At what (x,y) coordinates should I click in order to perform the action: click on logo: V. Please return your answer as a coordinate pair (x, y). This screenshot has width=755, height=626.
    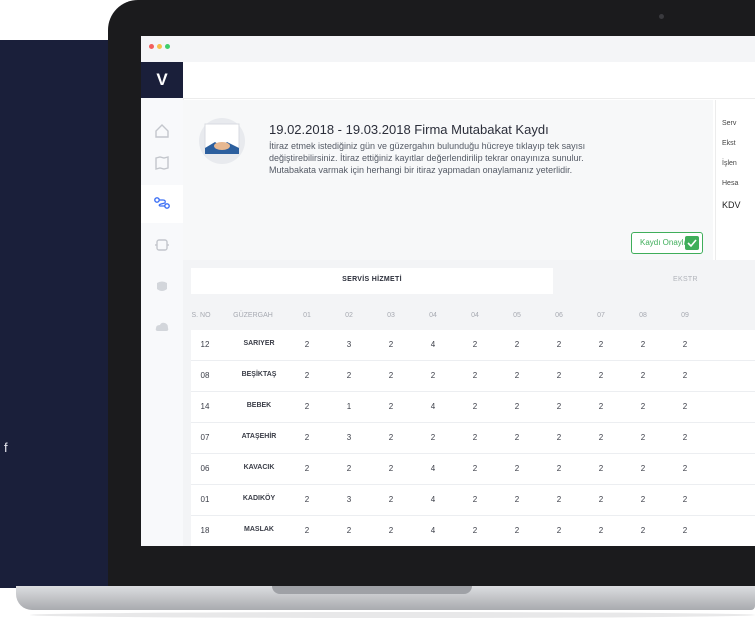
    Looking at the image, I should click on (162, 80).